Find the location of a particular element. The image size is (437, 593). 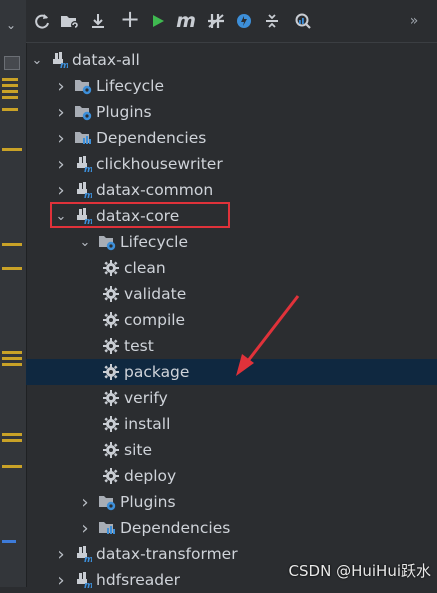

tree-item-label: deploy is located at coordinates (150, 476).